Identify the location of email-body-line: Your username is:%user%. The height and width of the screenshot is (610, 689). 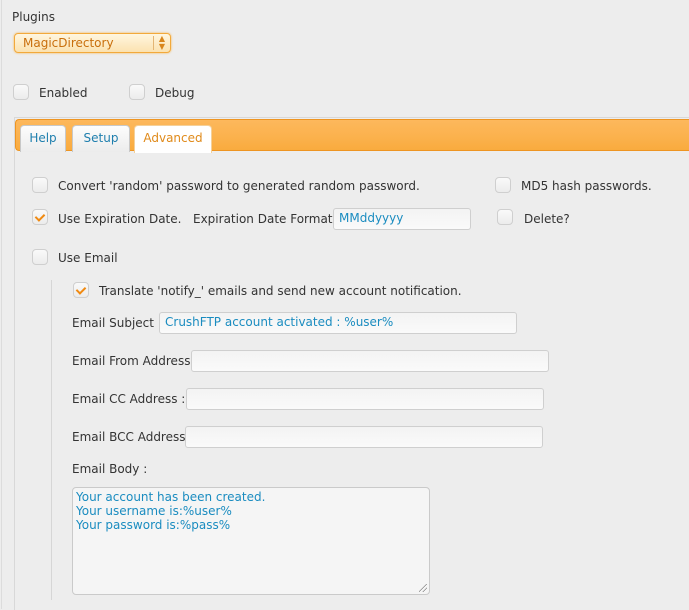
(154, 511).